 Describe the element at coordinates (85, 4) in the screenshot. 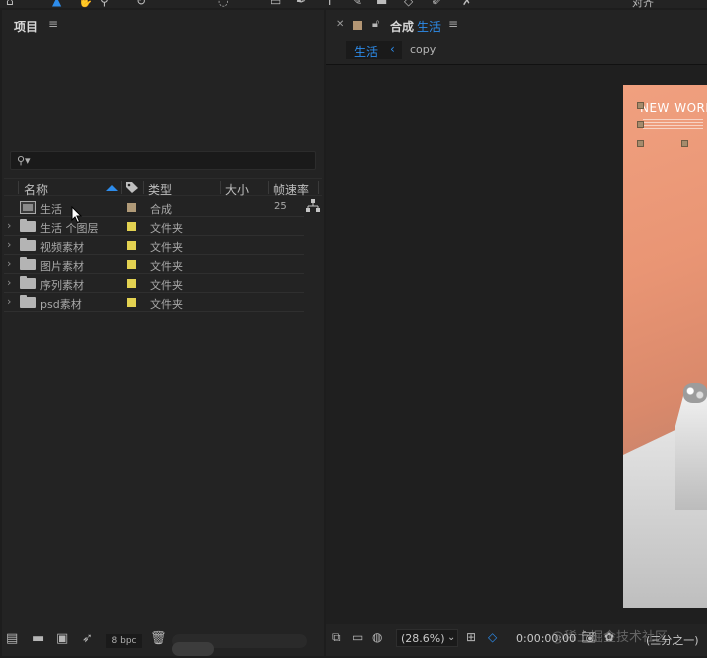

I see `hand-tool-icon: ✋` at that location.